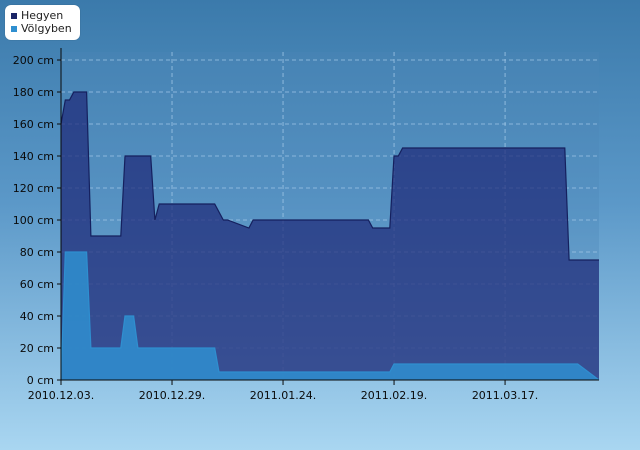 The width and height of the screenshot is (640, 450). Describe the element at coordinates (37, 252) in the screenshot. I see `y-tick-label-4: 80 cm` at that location.